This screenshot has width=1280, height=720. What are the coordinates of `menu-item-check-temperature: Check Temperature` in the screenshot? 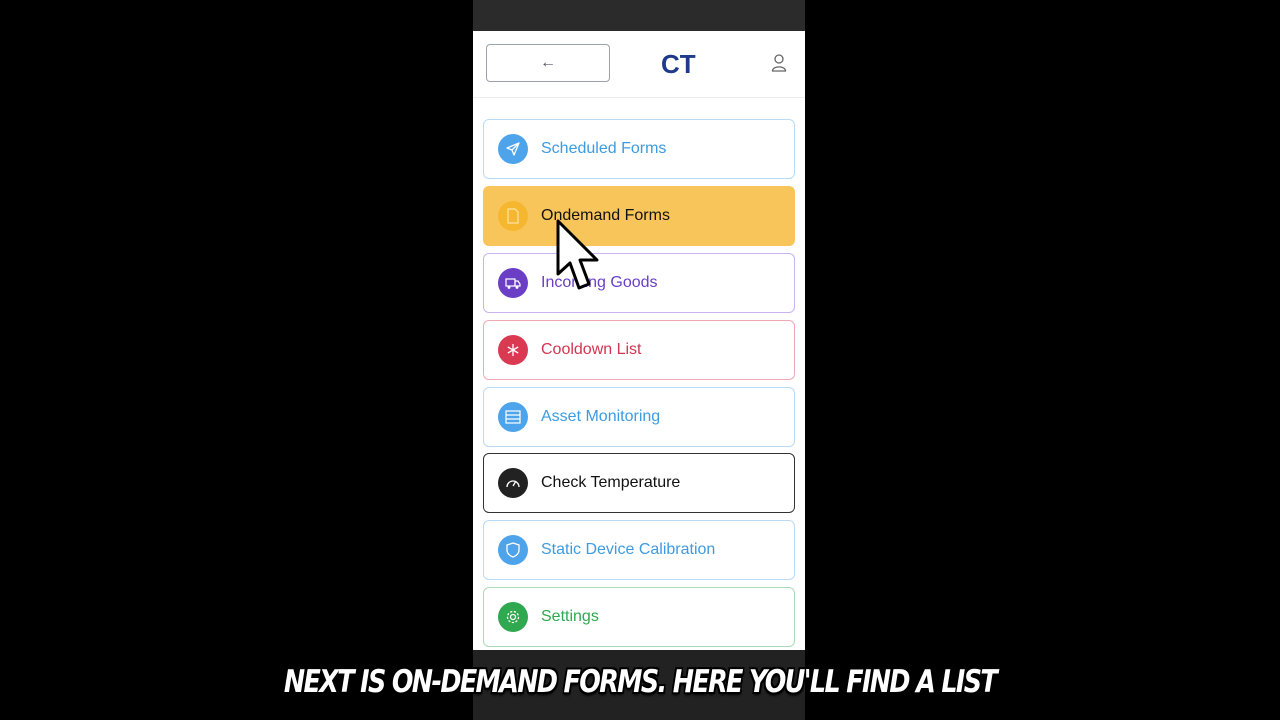 It's located at (639, 483).